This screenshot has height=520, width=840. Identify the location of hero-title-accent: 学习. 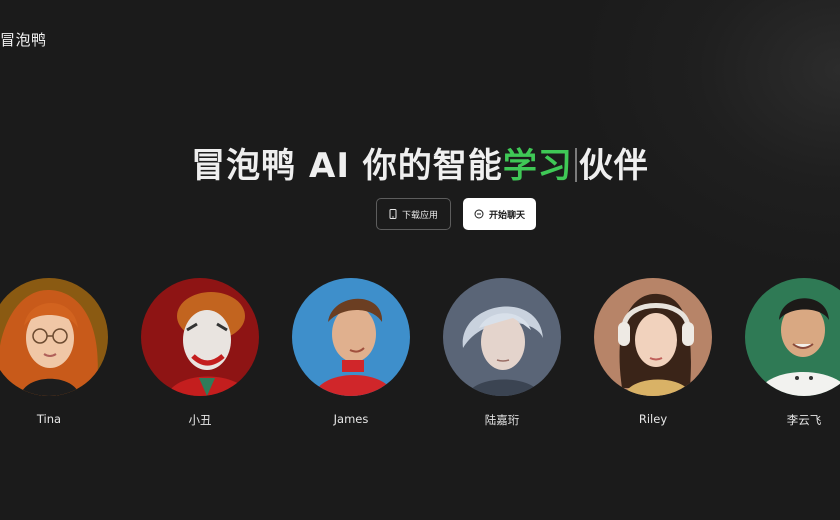
(537, 166).